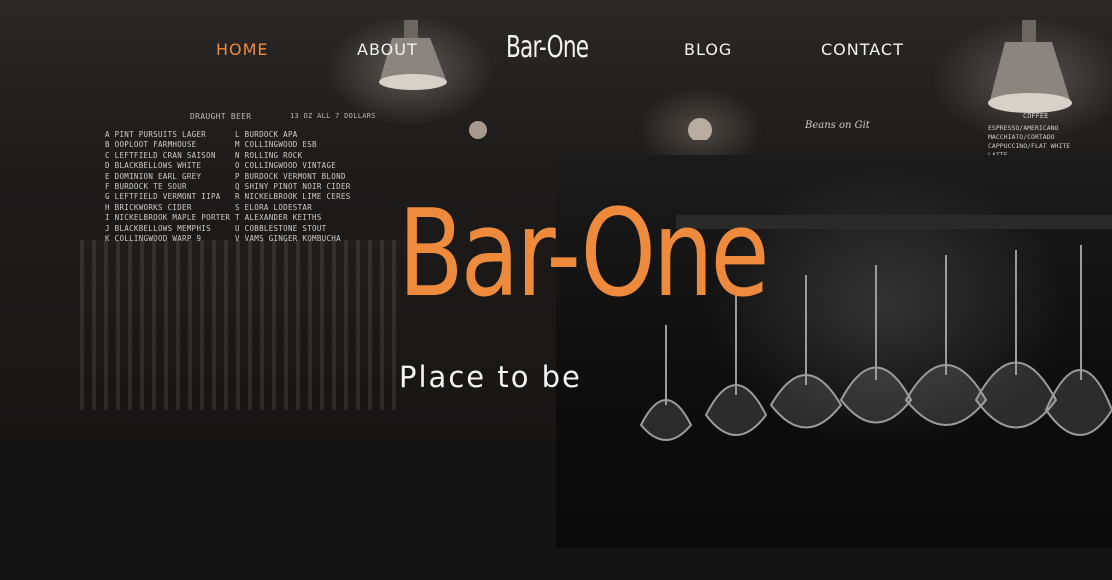 The height and width of the screenshot is (580, 1112). What do you see at coordinates (269, 155) in the screenshot?
I see `beer-item: N ROLLING ROCK` at bounding box center [269, 155].